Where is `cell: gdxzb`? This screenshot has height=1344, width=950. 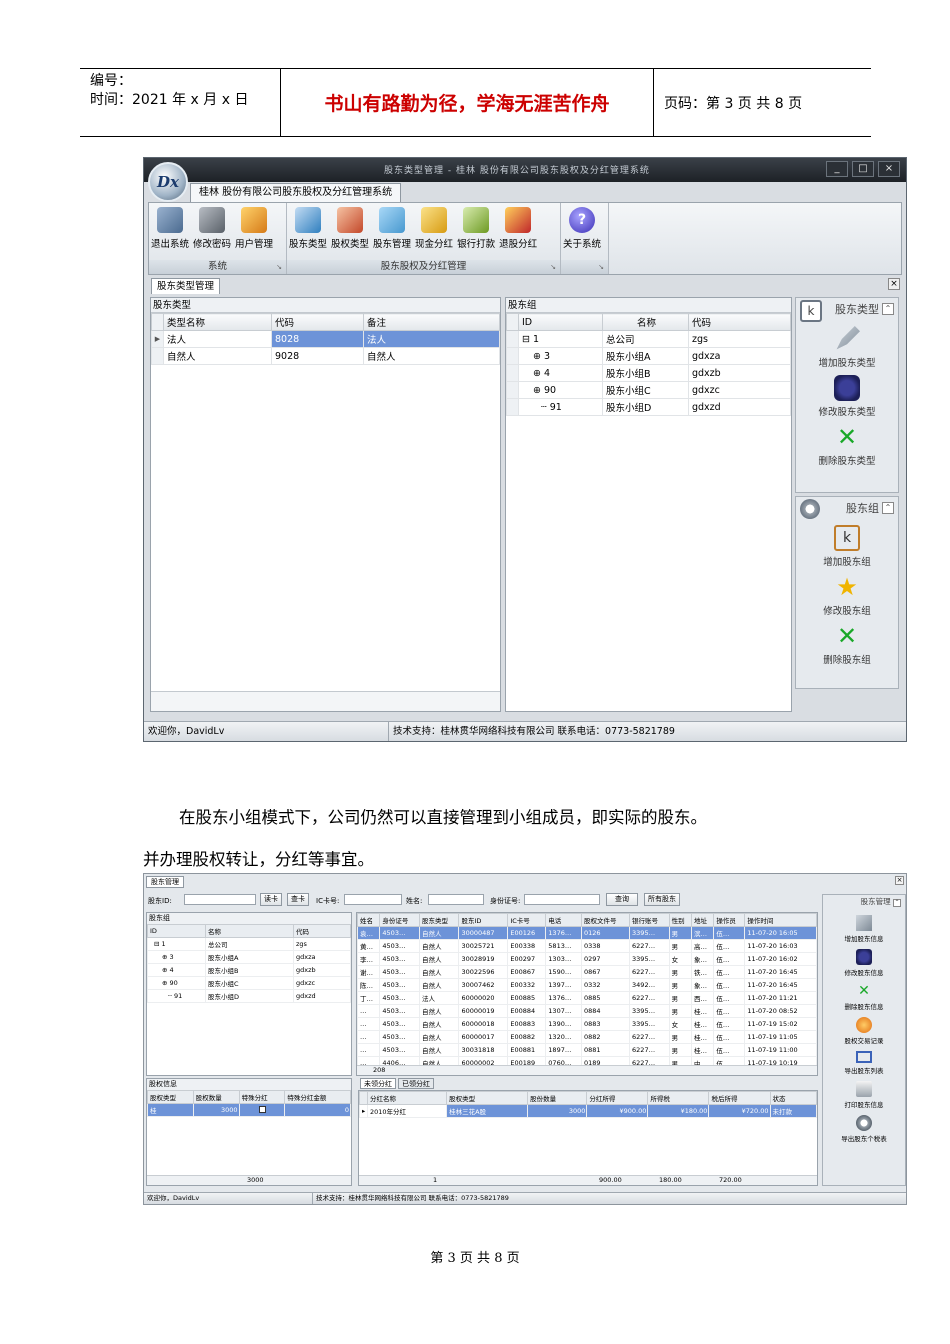 cell: gdxzb is located at coordinates (739, 373).